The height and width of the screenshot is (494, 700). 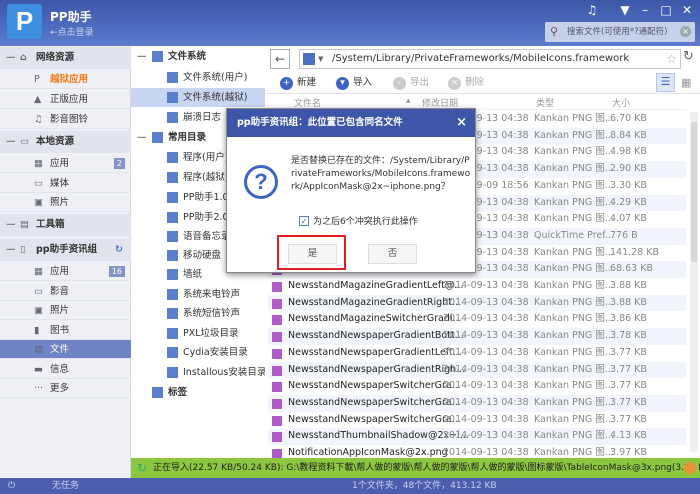 What do you see at coordinates (666, 10) in the screenshot?
I see `maximize-button: □` at bounding box center [666, 10].